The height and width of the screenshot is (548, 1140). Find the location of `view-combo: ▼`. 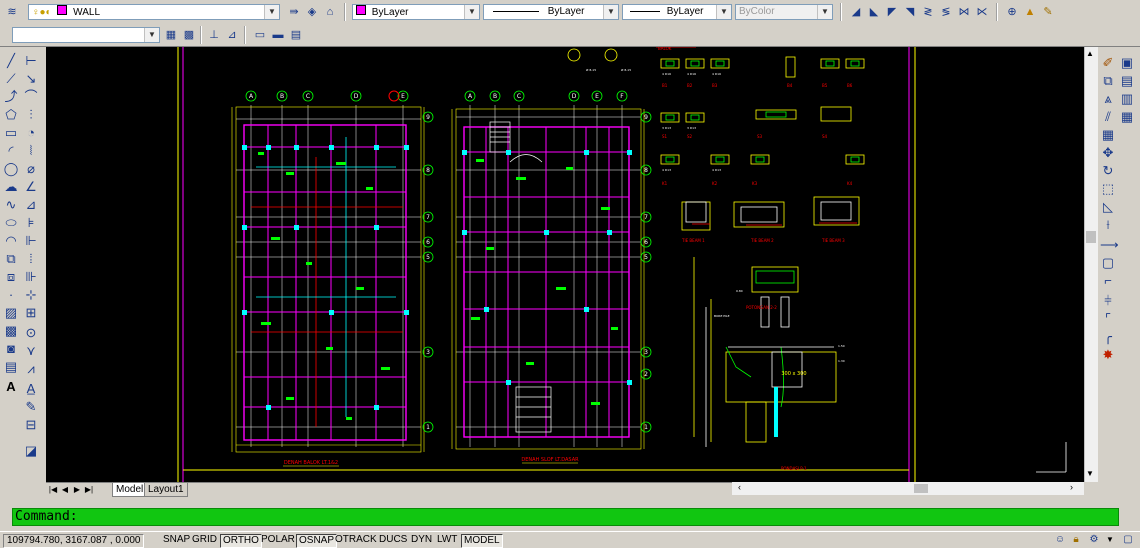

view-combo: ▼ is located at coordinates (86, 35).